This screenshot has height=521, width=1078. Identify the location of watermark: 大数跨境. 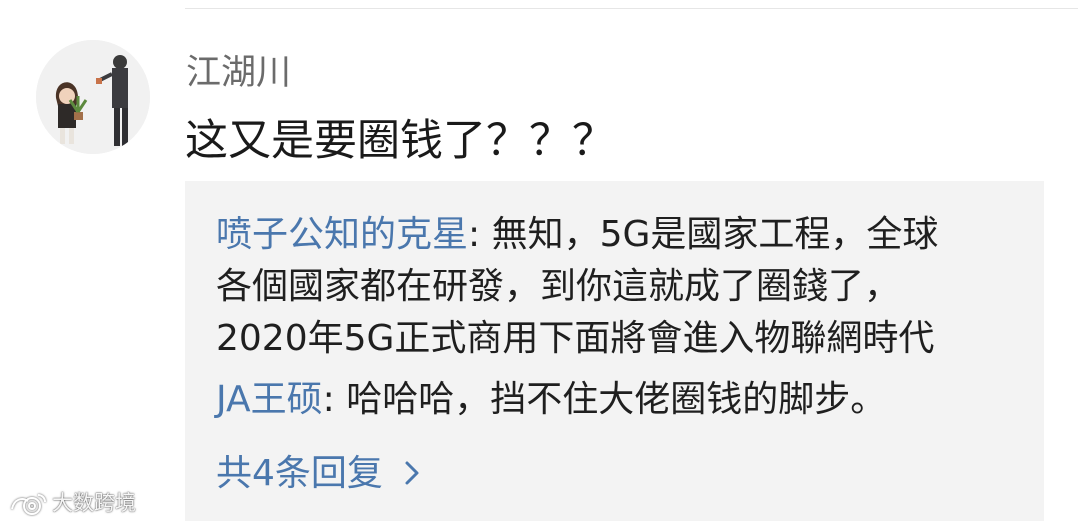
(72, 502).